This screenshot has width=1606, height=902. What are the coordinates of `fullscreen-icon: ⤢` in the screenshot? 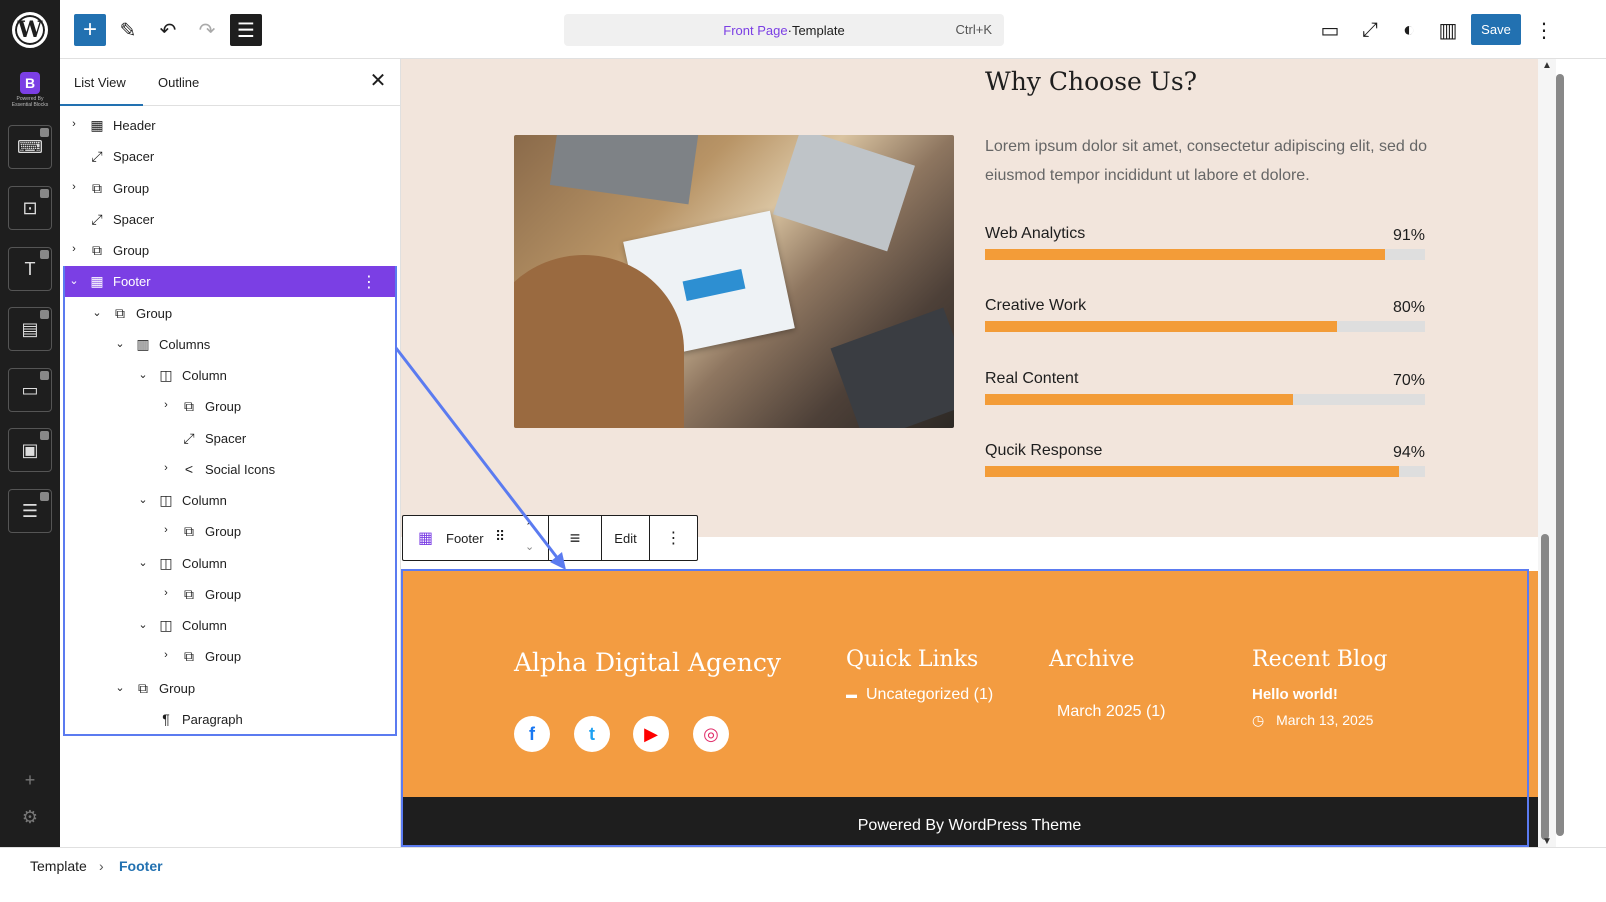 It's located at (1370, 30).